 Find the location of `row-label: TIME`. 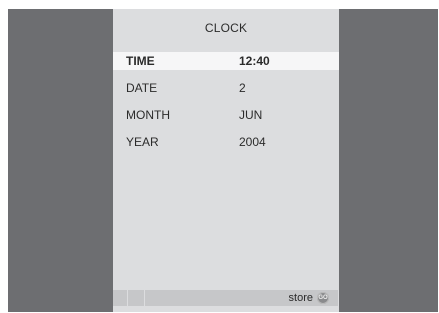

row-label: TIME is located at coordinates (140, 61).